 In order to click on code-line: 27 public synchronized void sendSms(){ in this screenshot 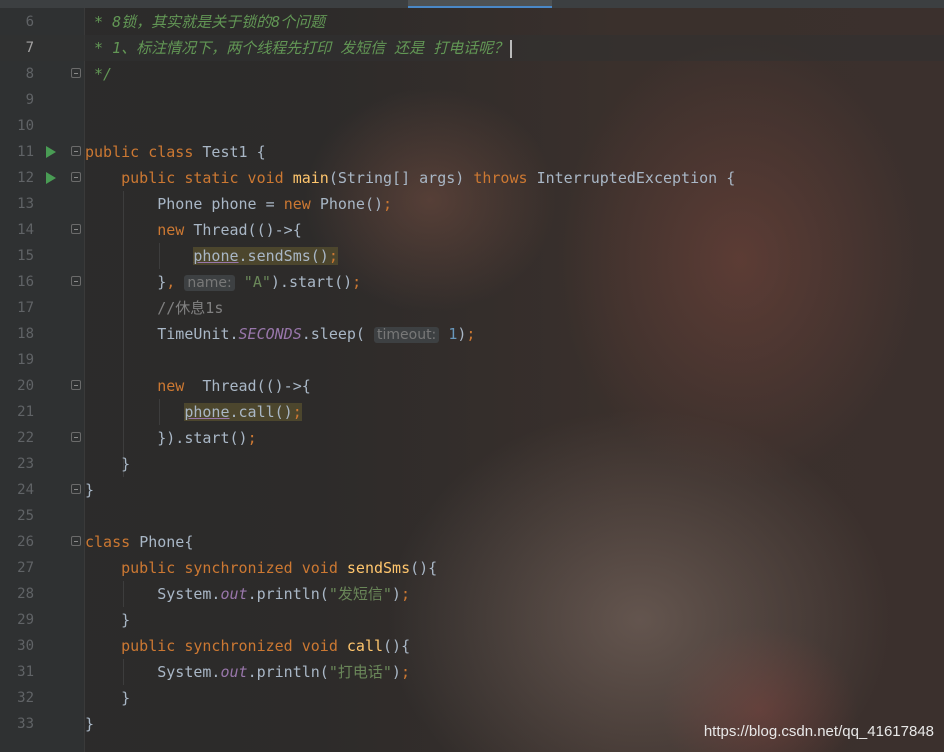, I will do `click(472, 568)`.